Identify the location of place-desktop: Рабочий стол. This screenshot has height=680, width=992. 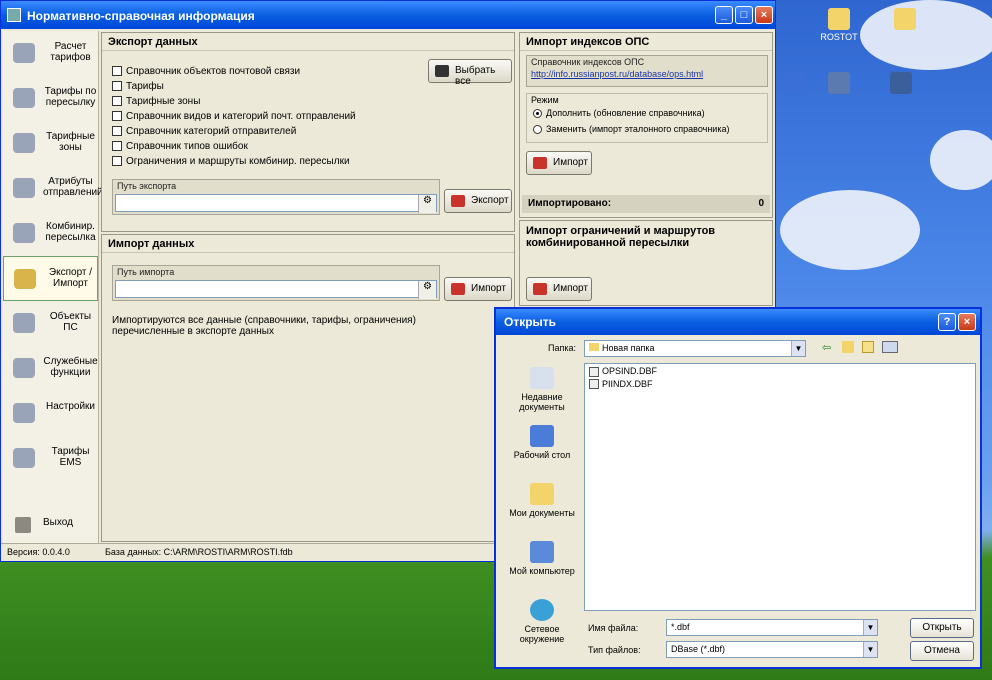
(542, 450).